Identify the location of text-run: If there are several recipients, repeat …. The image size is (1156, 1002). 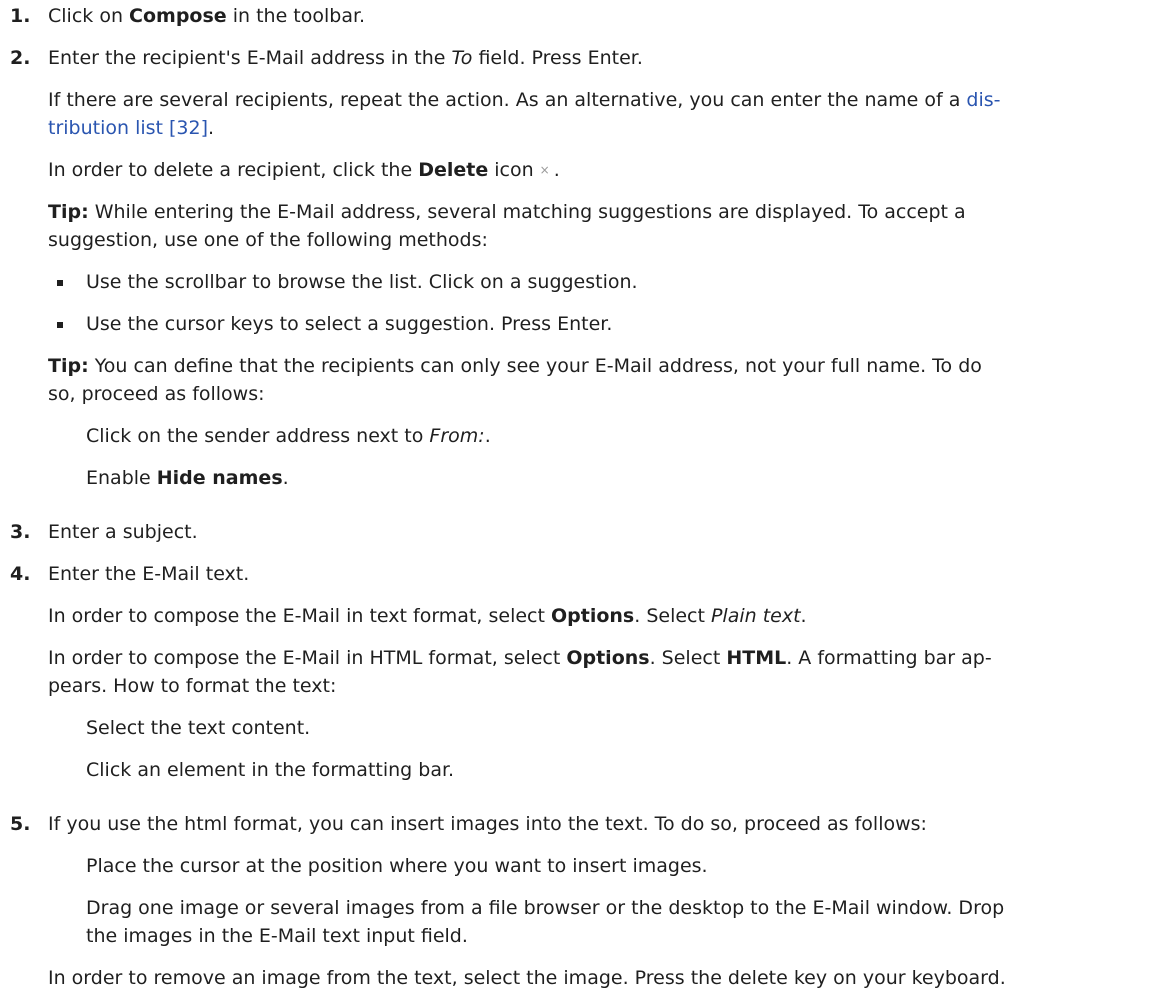
(507, 100).